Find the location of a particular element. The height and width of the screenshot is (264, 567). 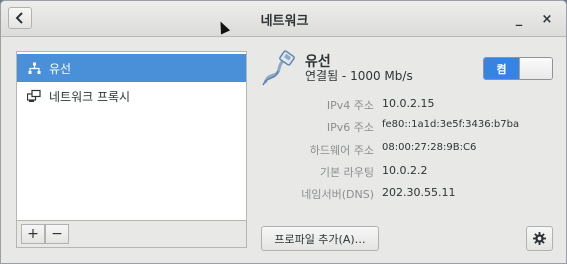

toggle-knob is located at coordinates (535, 68).